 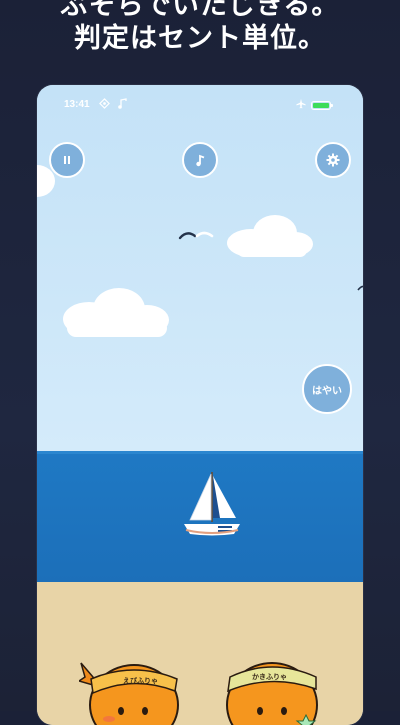 What do you see at coordinates (301, 105) in the screenshot?
I see `airplane-mode-icon` at bounding box center [301, 105].